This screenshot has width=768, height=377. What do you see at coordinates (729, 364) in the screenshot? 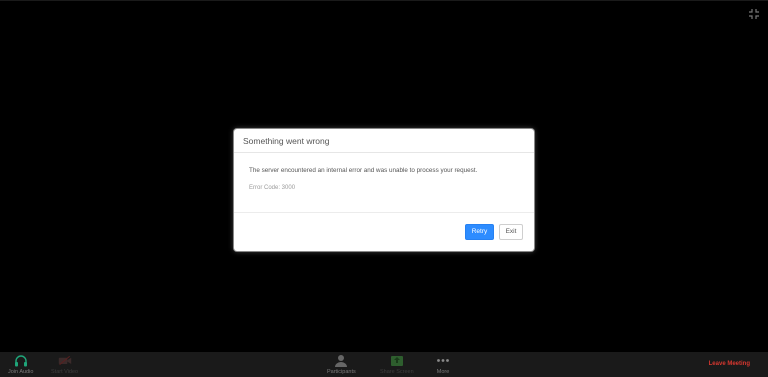
I see `leave-meeting-button: Leave Meeting` at bounding box center [729, 364].